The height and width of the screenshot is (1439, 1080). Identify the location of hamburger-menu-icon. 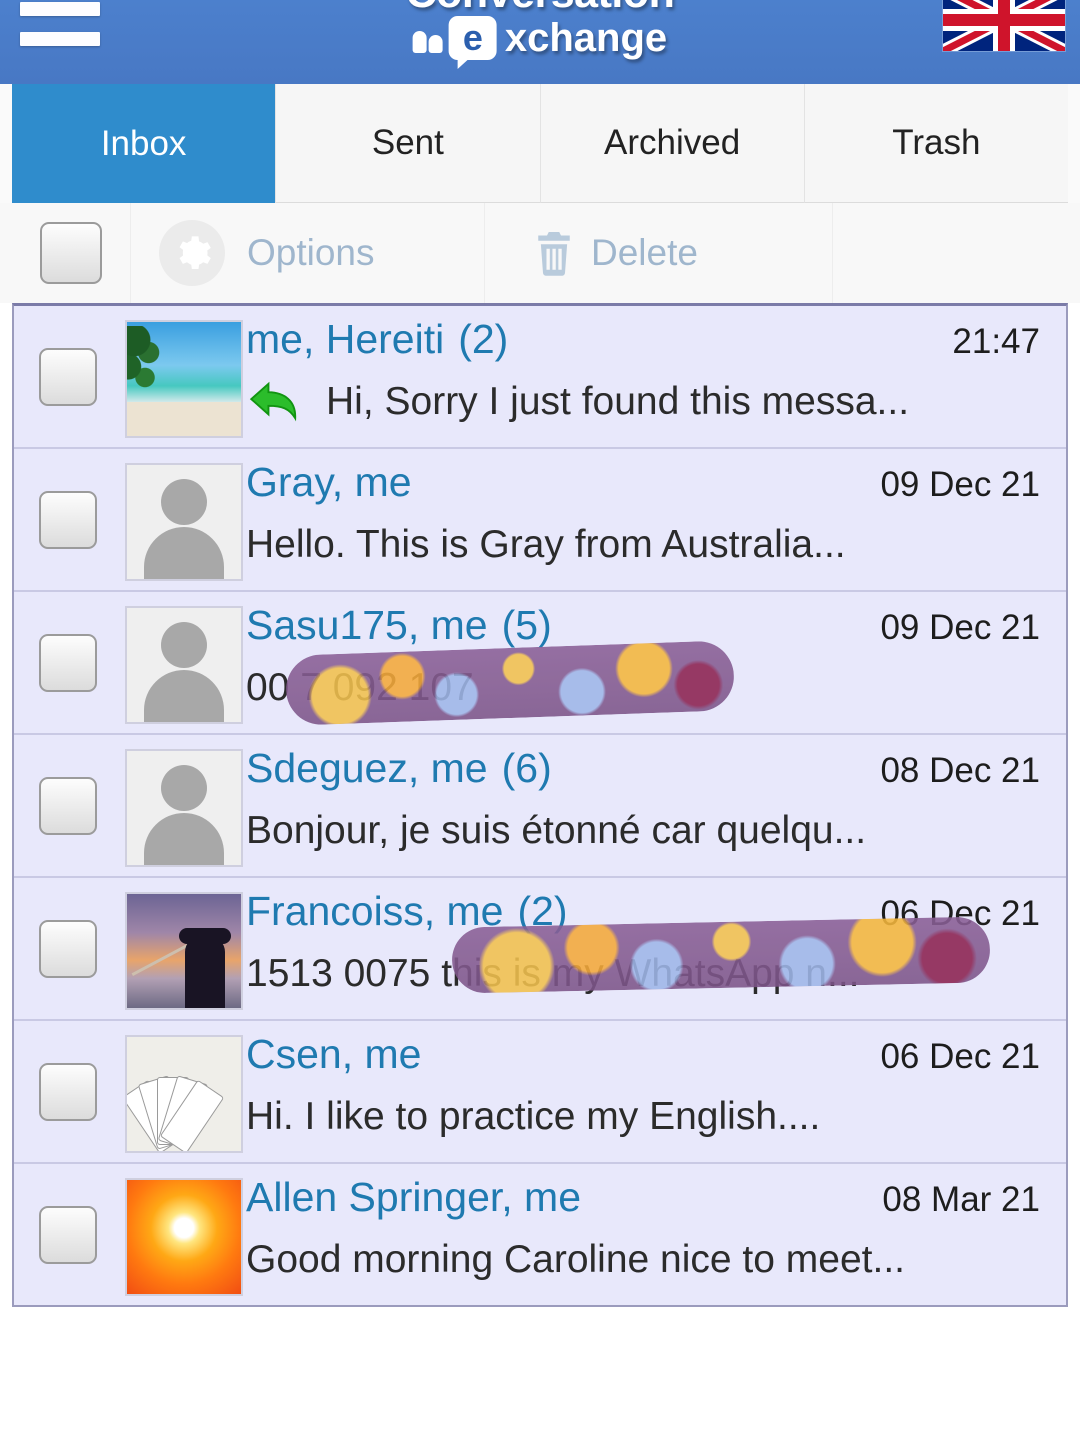
(60, 23).